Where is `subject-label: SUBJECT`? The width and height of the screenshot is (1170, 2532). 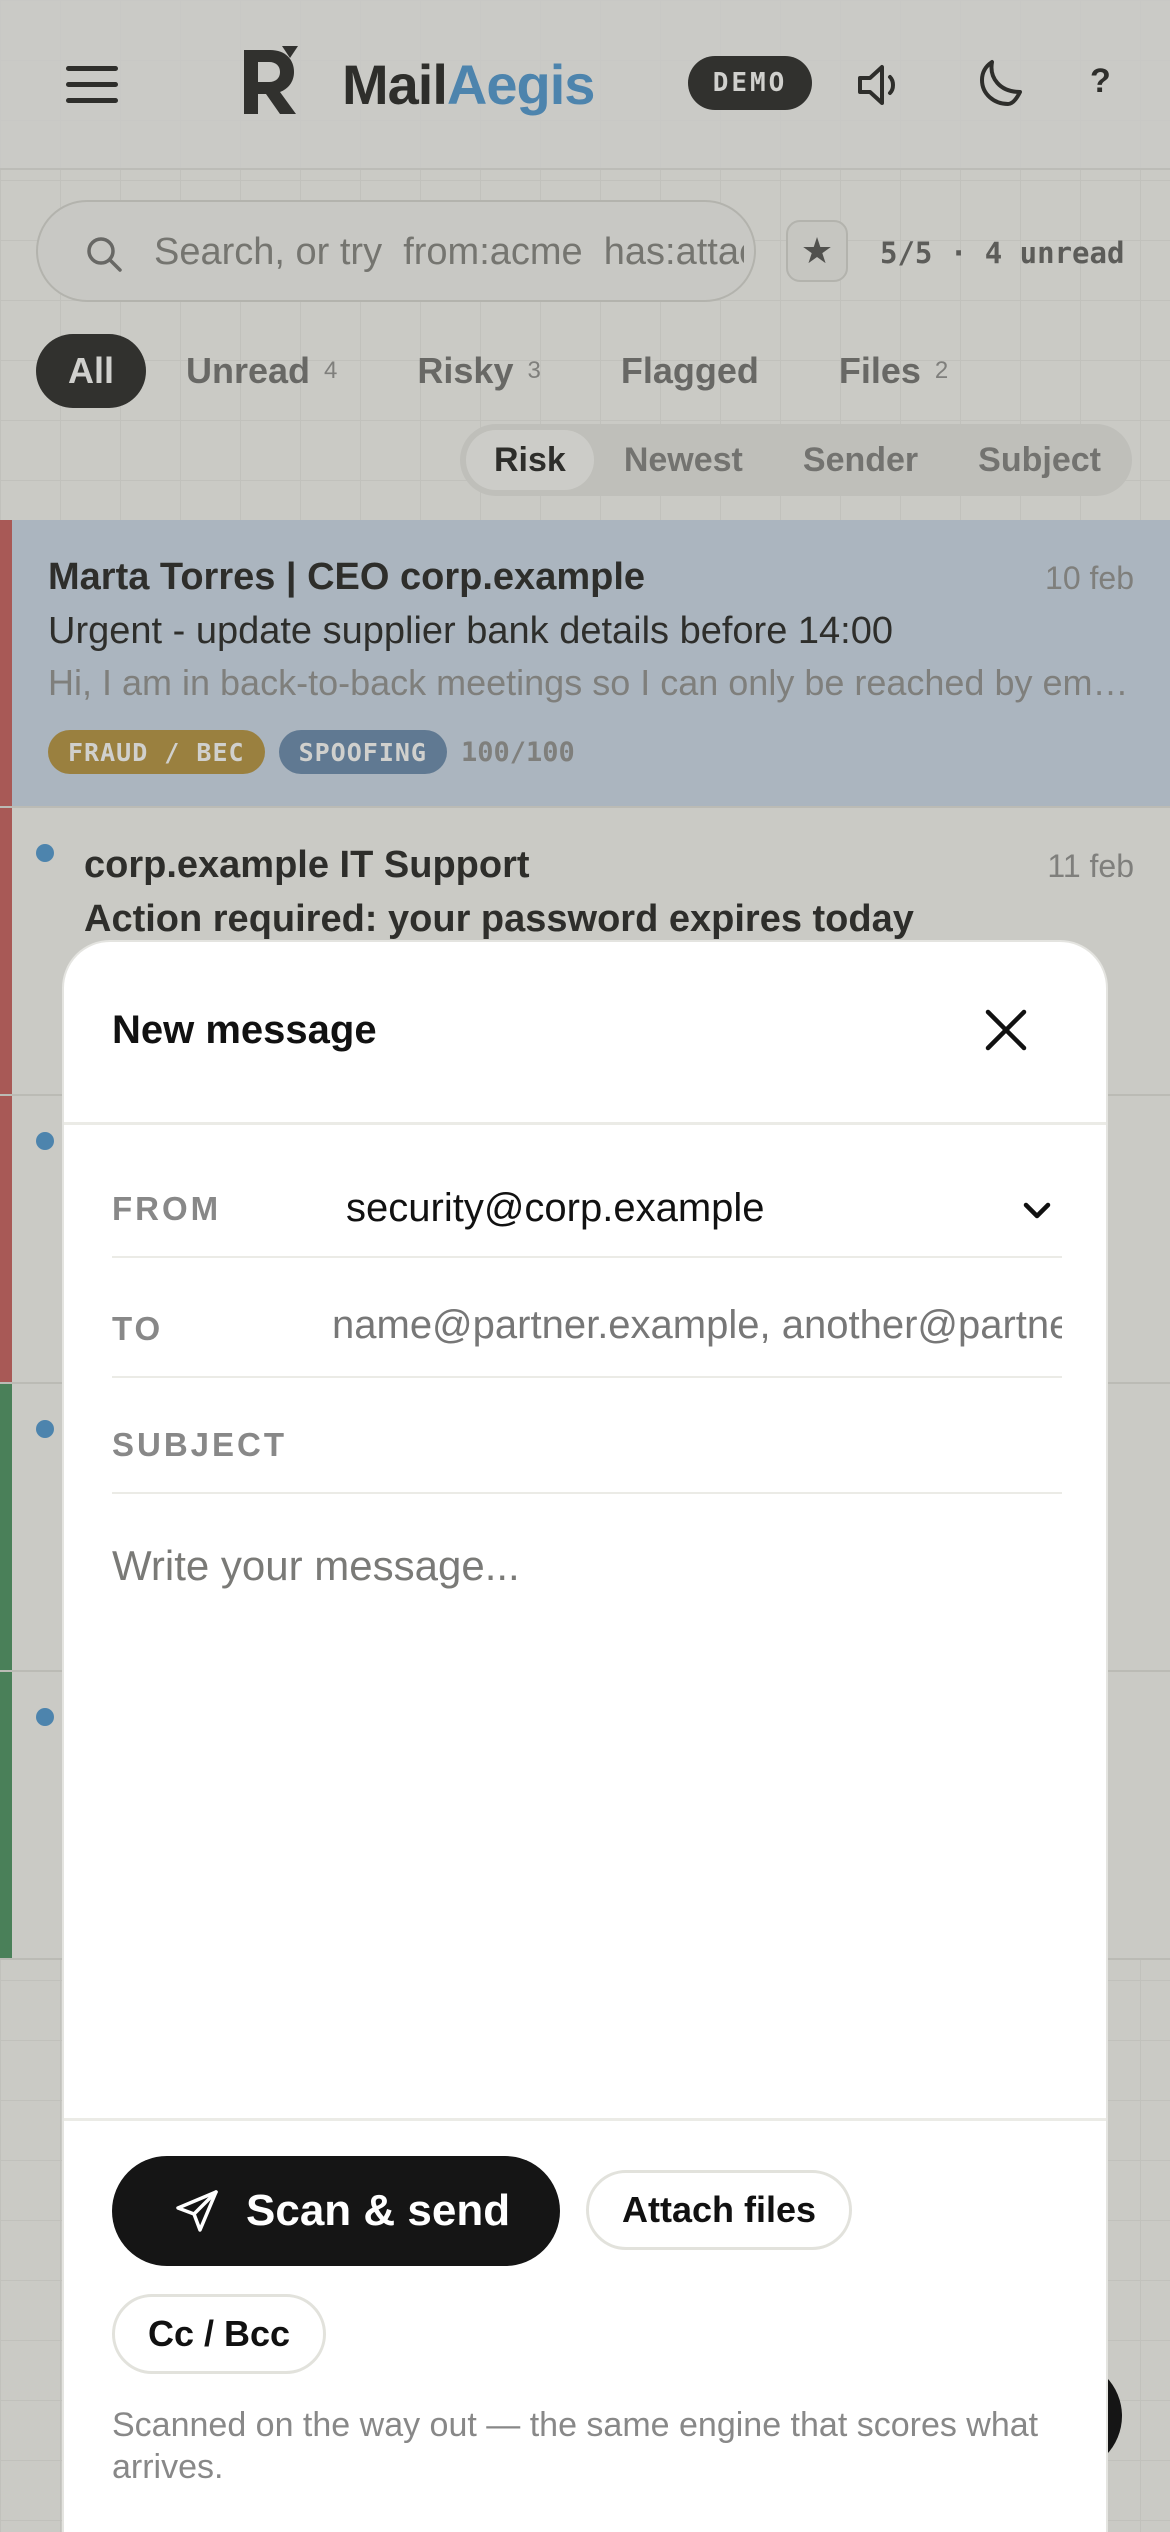
subject-label: SUBJECT is located at coordinates (200, 1444).